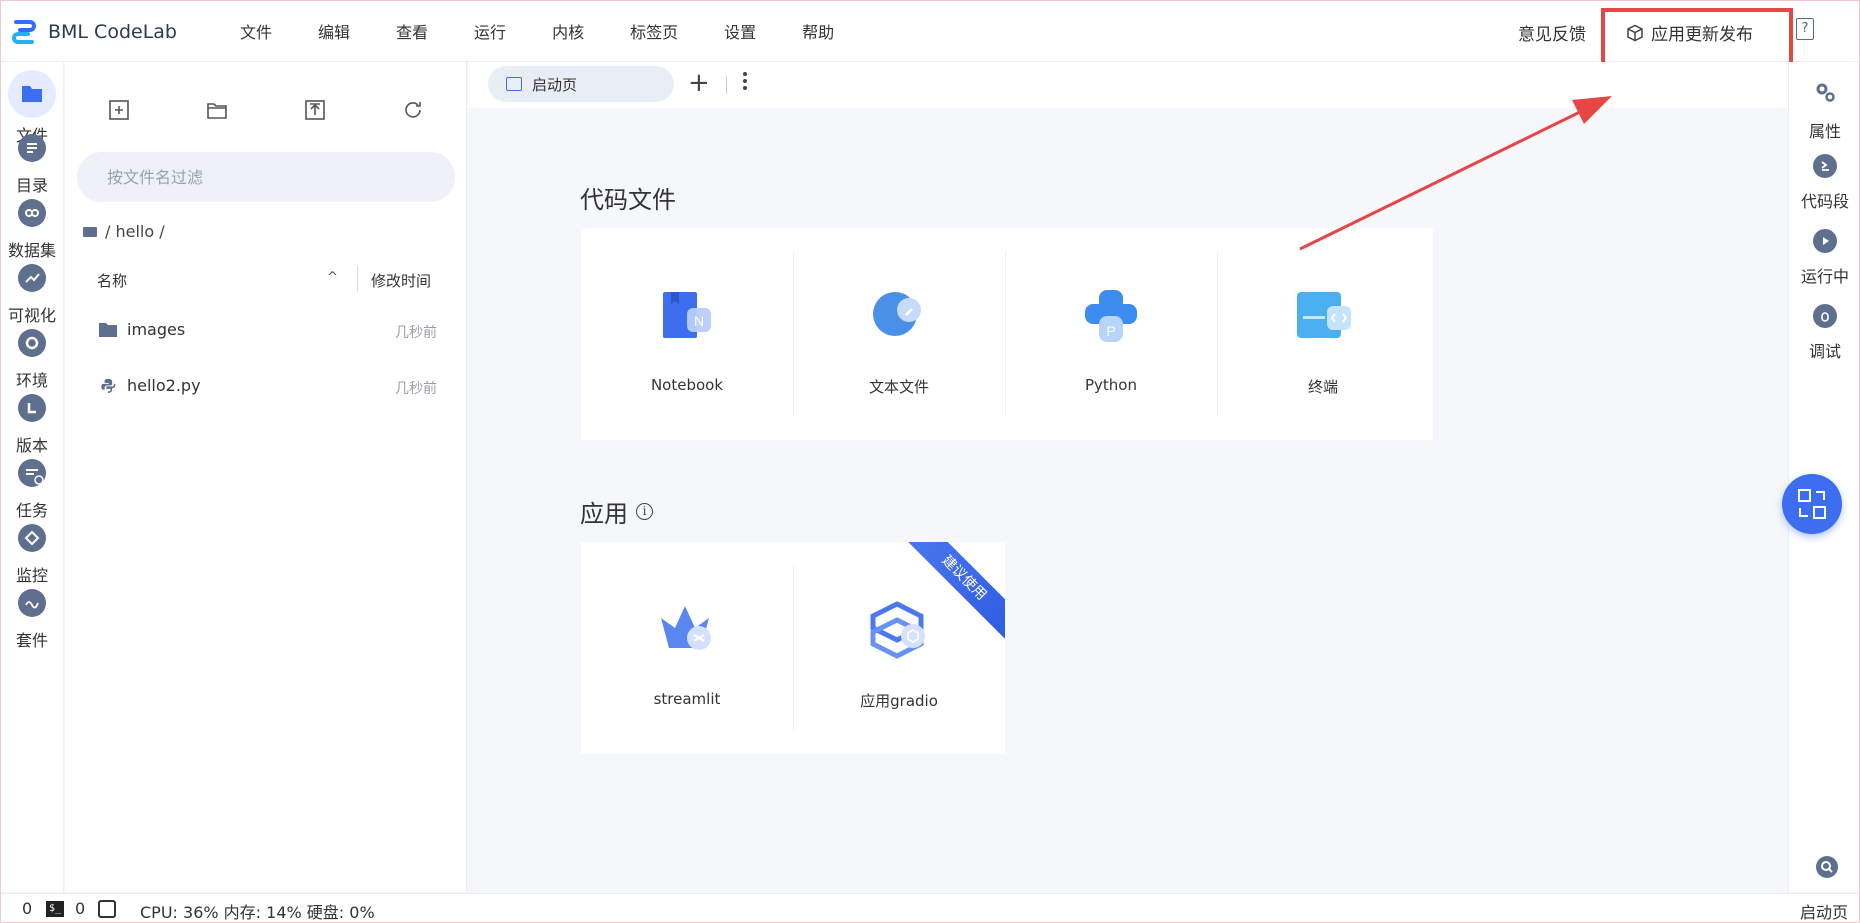 The image size is (1860, 923). Describe the element at coordinates (32, 538) in the screenshot. I see `monitor-icon` at that location.